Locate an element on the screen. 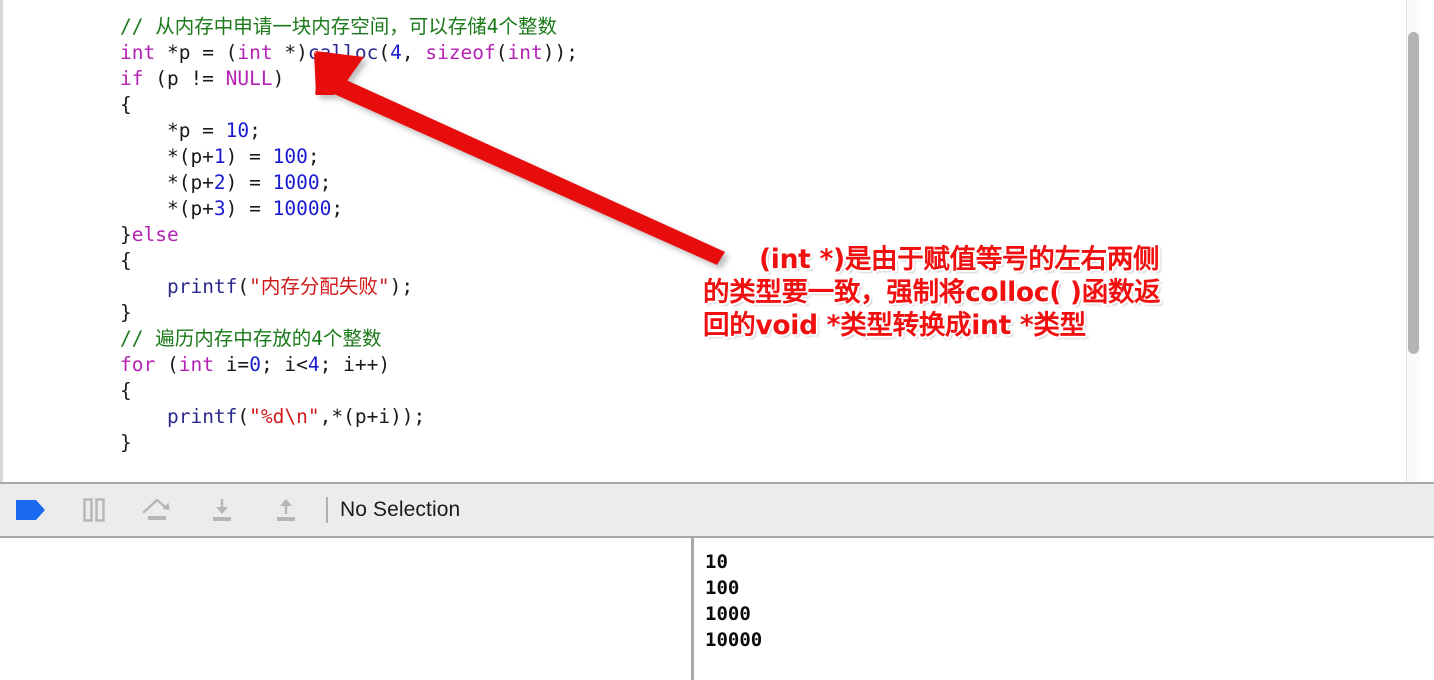 The image size is (1434, 680). code-token-plain: ; i++) is located at coordinates (355, 364).